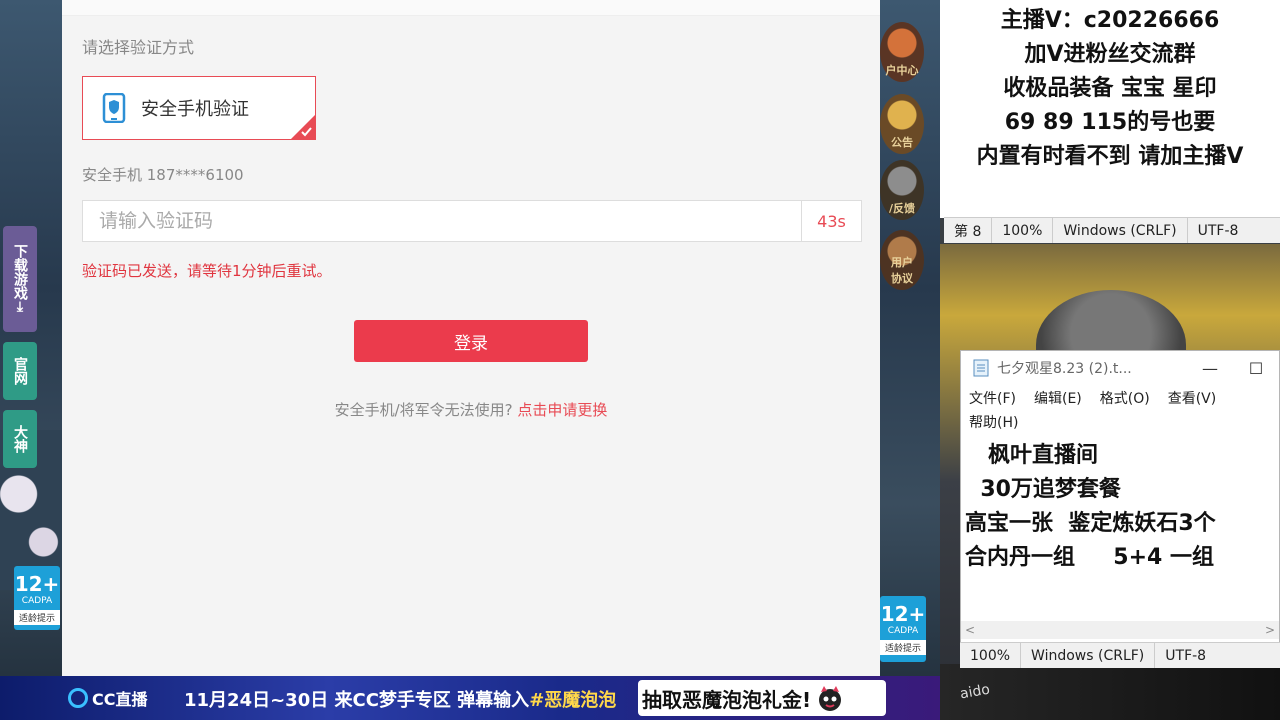 The width and height of the screenshot is (1280, 720). Describe the element at coordinates (1130, 399) in the screenshot. I see `menu-format: 格式(O)` at that location.